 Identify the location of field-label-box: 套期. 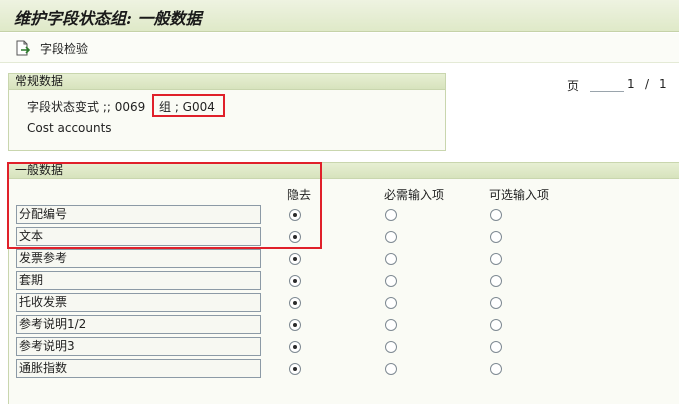
(138, 280).